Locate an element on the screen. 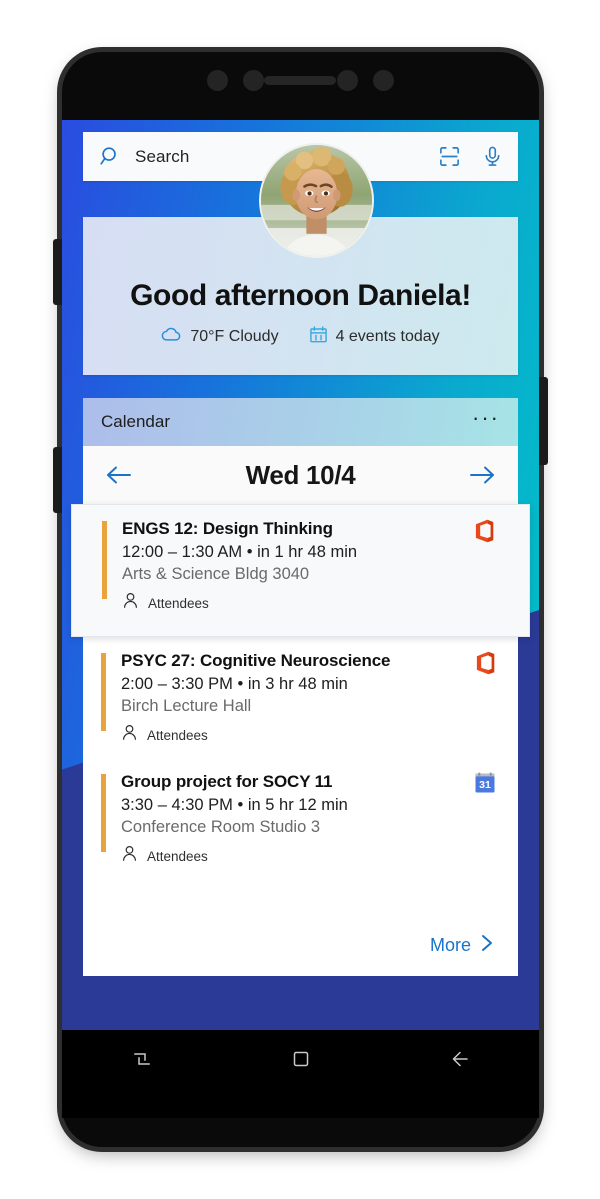 The width and height of the screenshot is (600, 1199). earpiece-speaker is located at coordinates (300, 80).